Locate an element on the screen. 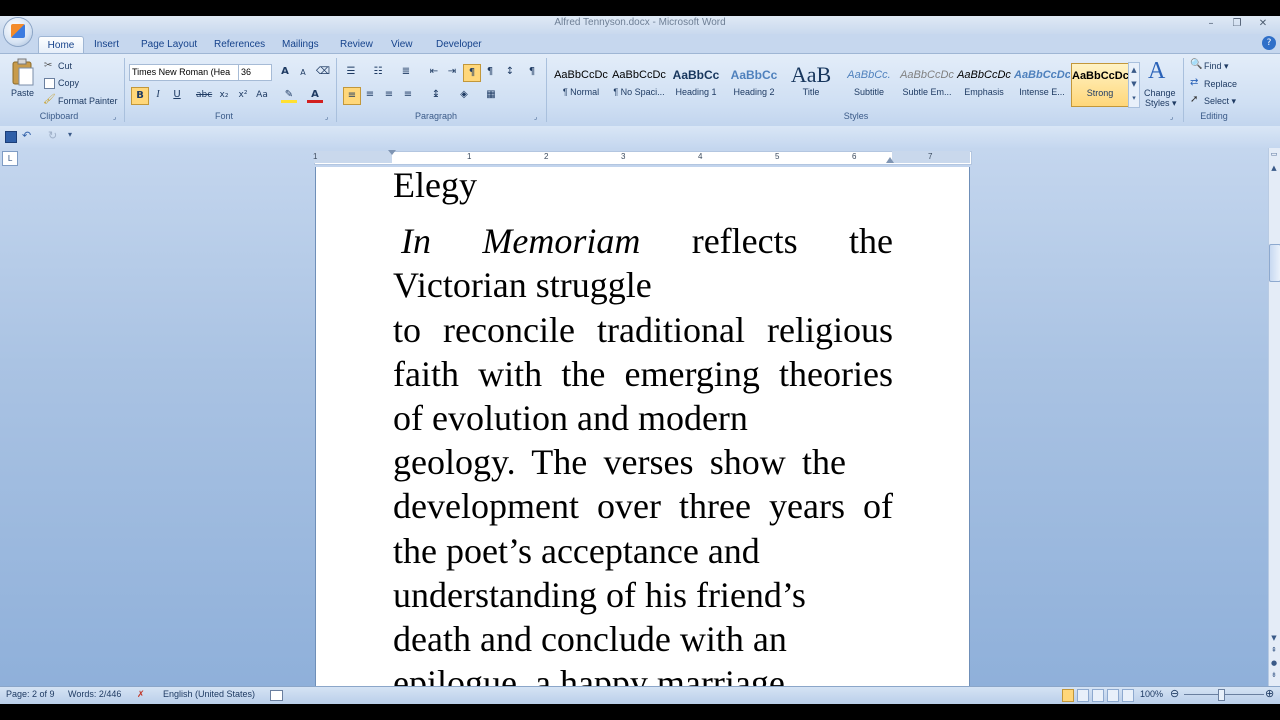  increase-indent-icon: ⇥ is located at coordinates (452, 72).